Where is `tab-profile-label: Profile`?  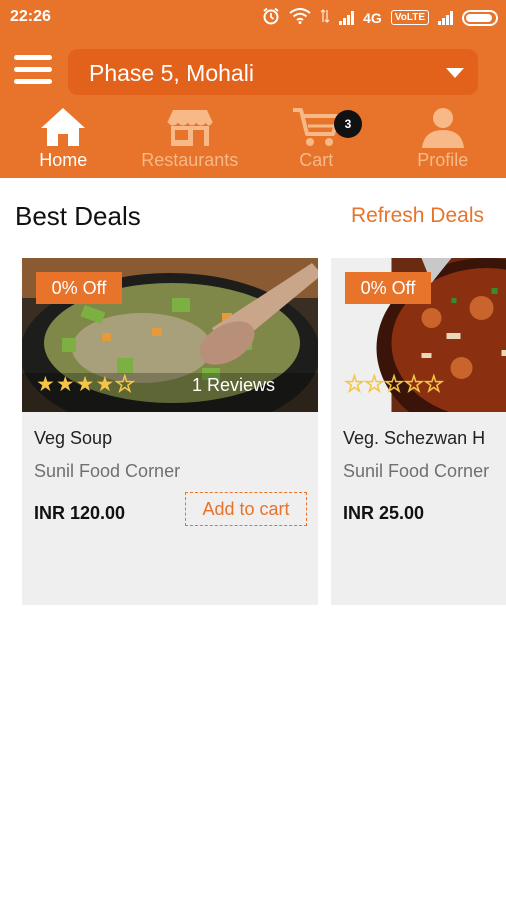 tab-profile-label: Profile is located at coordinates (443, 160).